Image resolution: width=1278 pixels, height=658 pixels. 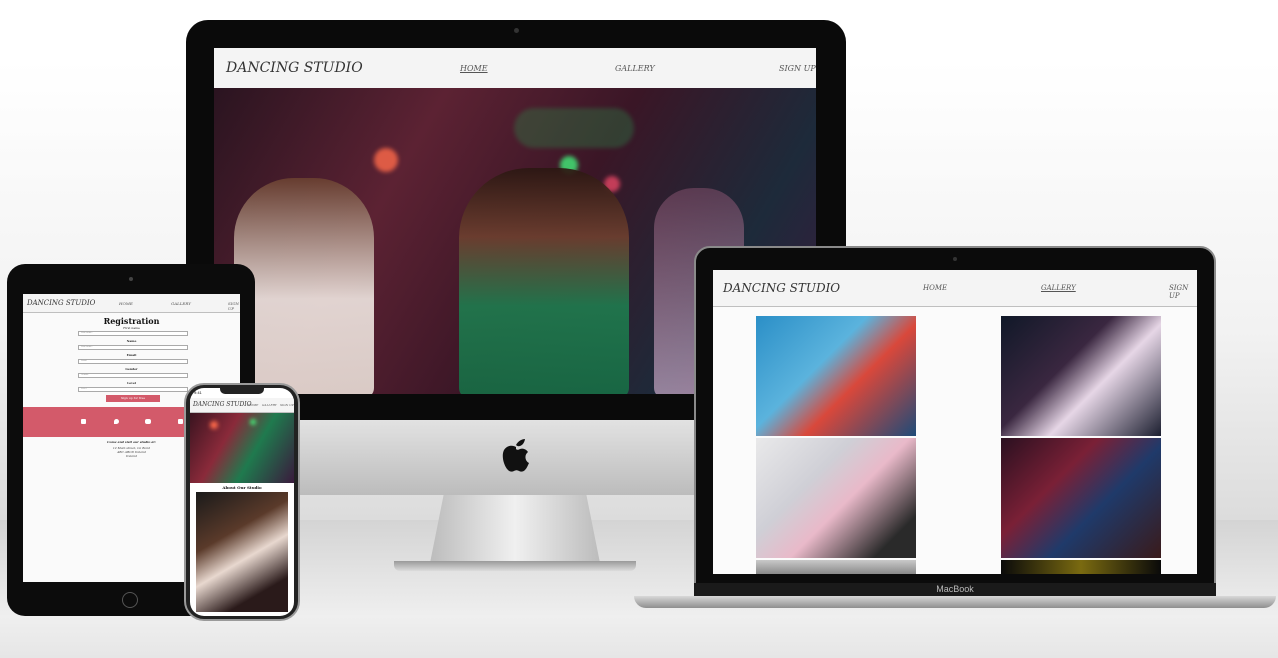 What do you see at coordinates (131, 328) in the screenshot?
I see `field-label: First name` at bounding box center [131, 328].